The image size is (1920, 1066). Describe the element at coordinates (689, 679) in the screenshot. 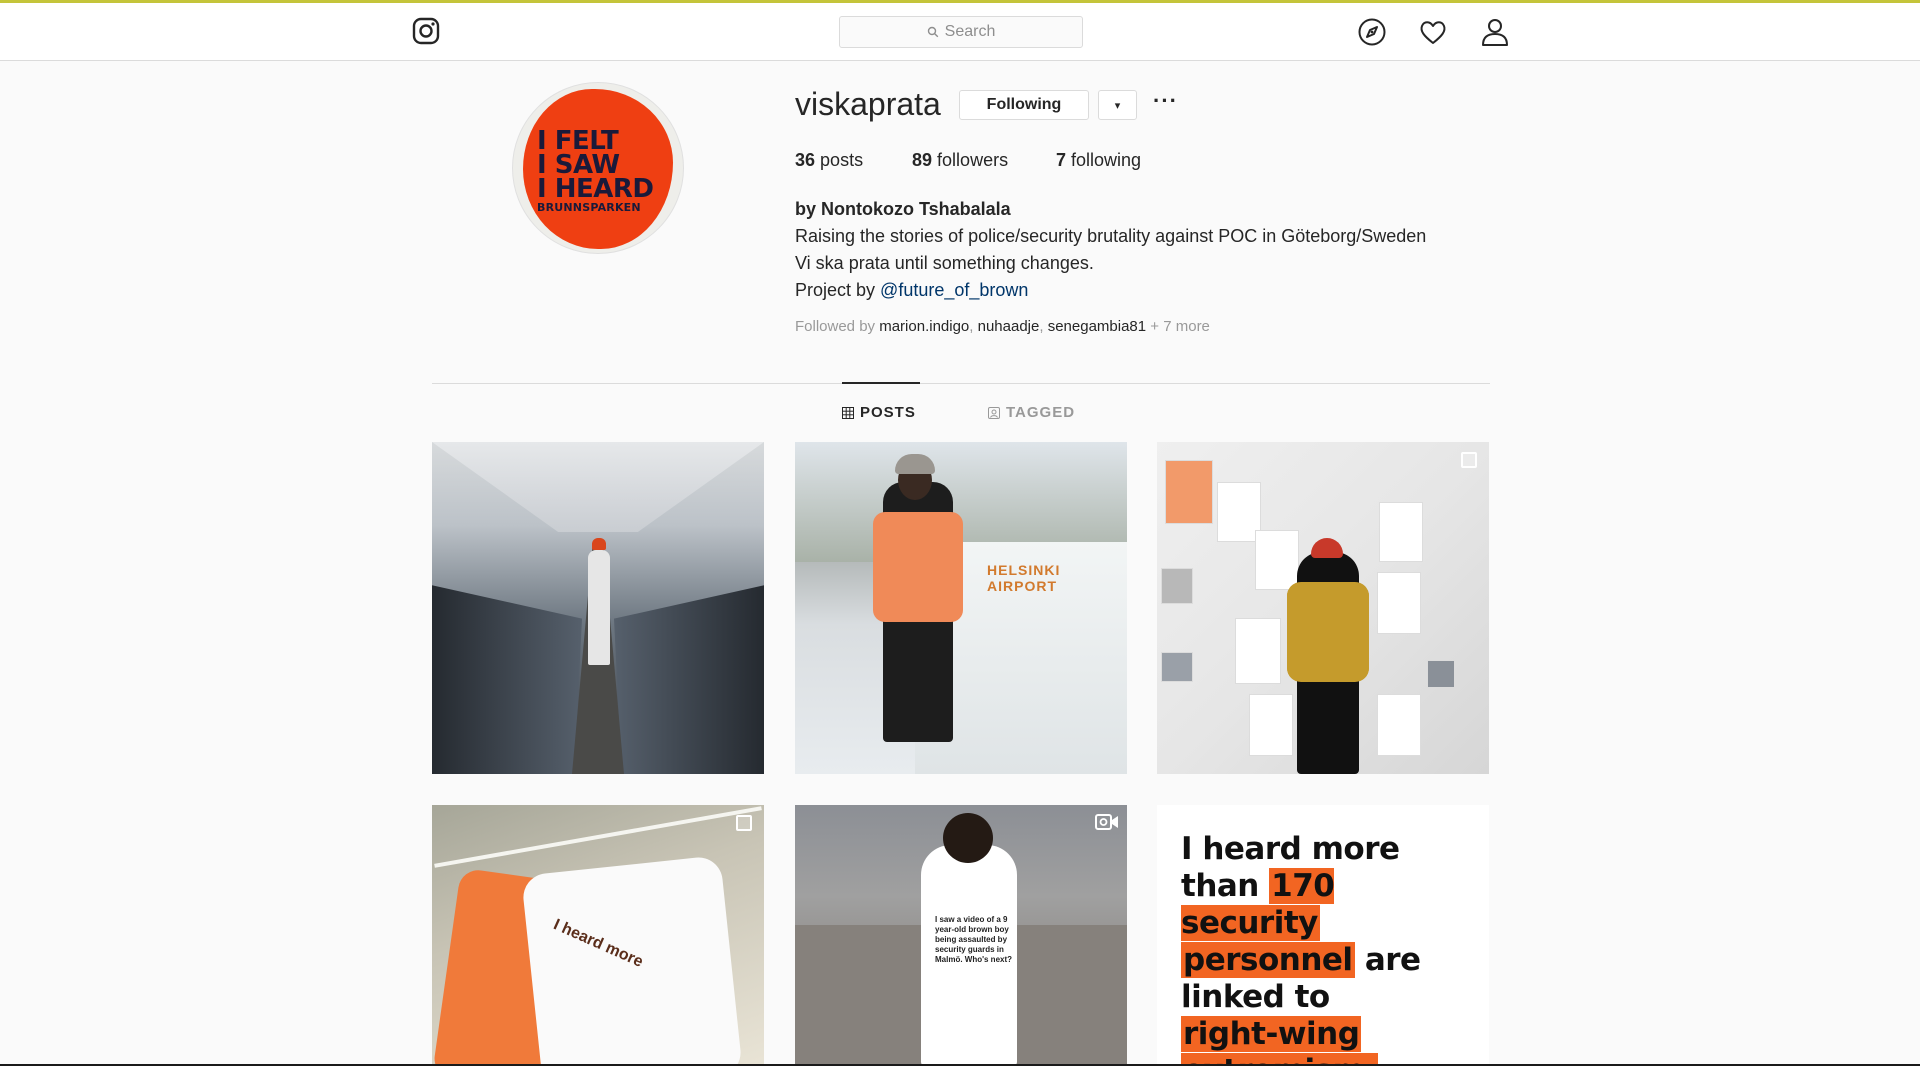

I see `airplane-seats-right` at that location.